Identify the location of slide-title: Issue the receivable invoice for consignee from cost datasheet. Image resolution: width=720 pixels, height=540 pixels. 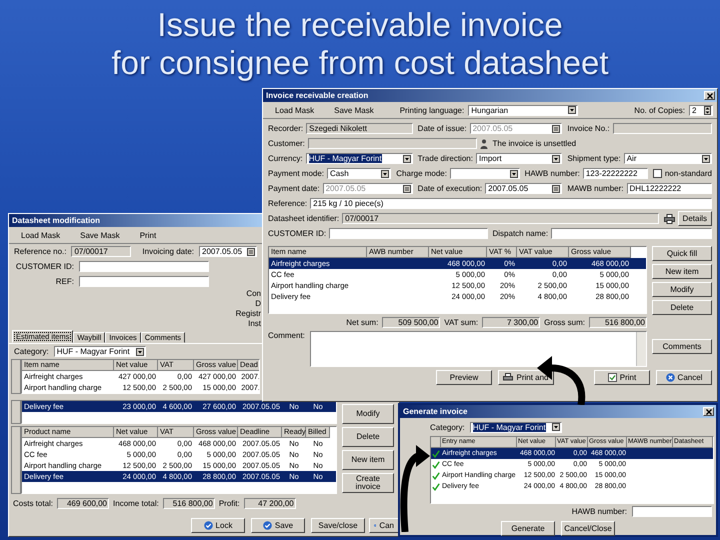
(360, 43).